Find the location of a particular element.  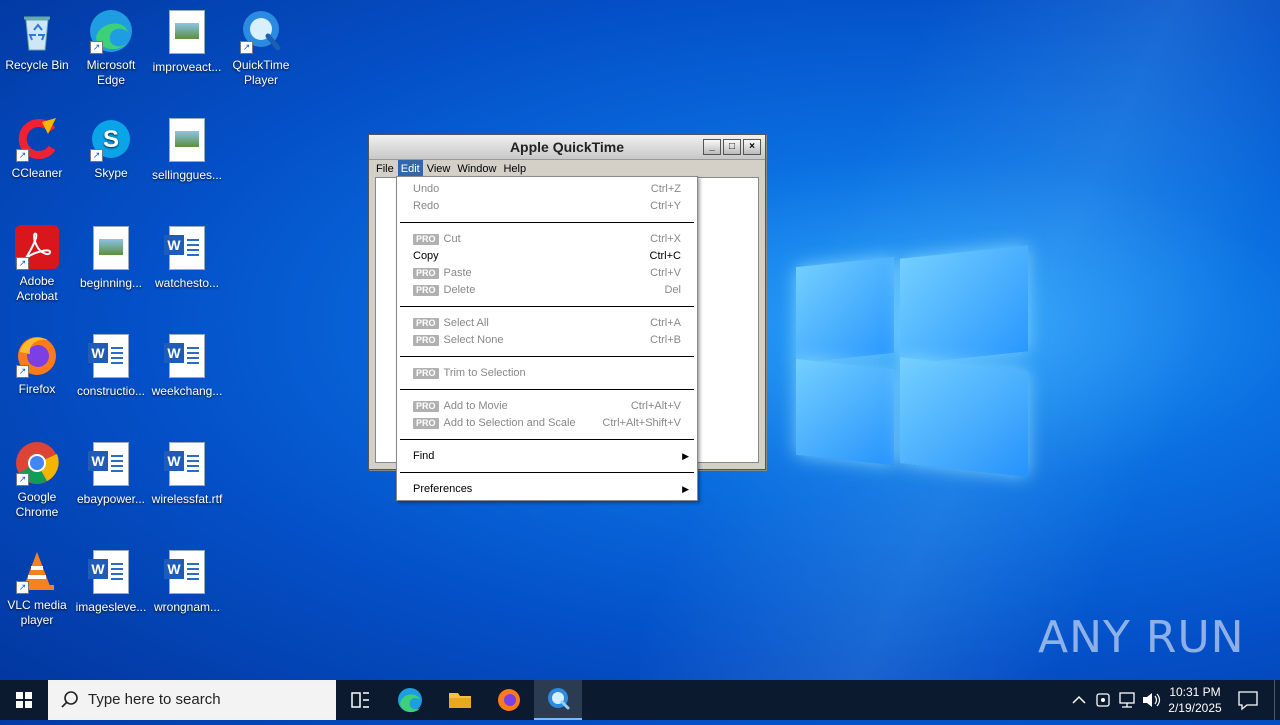

taskbar-firefox-button is located at coordinates (509, 700).